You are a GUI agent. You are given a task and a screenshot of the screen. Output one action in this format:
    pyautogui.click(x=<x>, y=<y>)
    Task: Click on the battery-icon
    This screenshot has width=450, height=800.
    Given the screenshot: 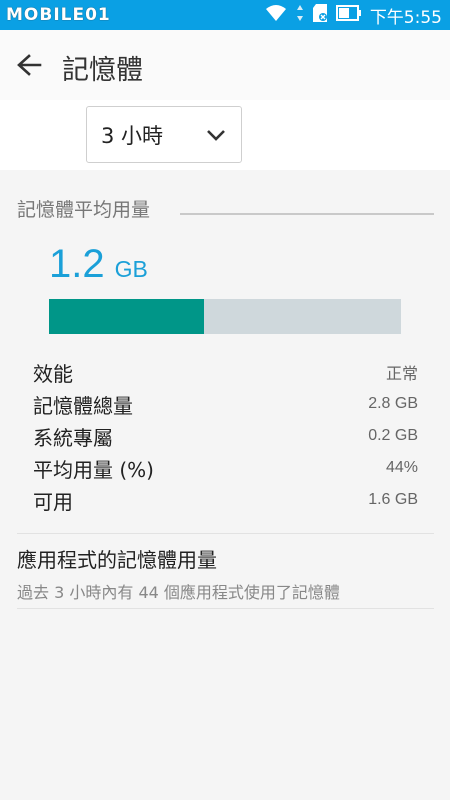 What is the action you would take?
    pyautogui.click(x=348, y=15)
    